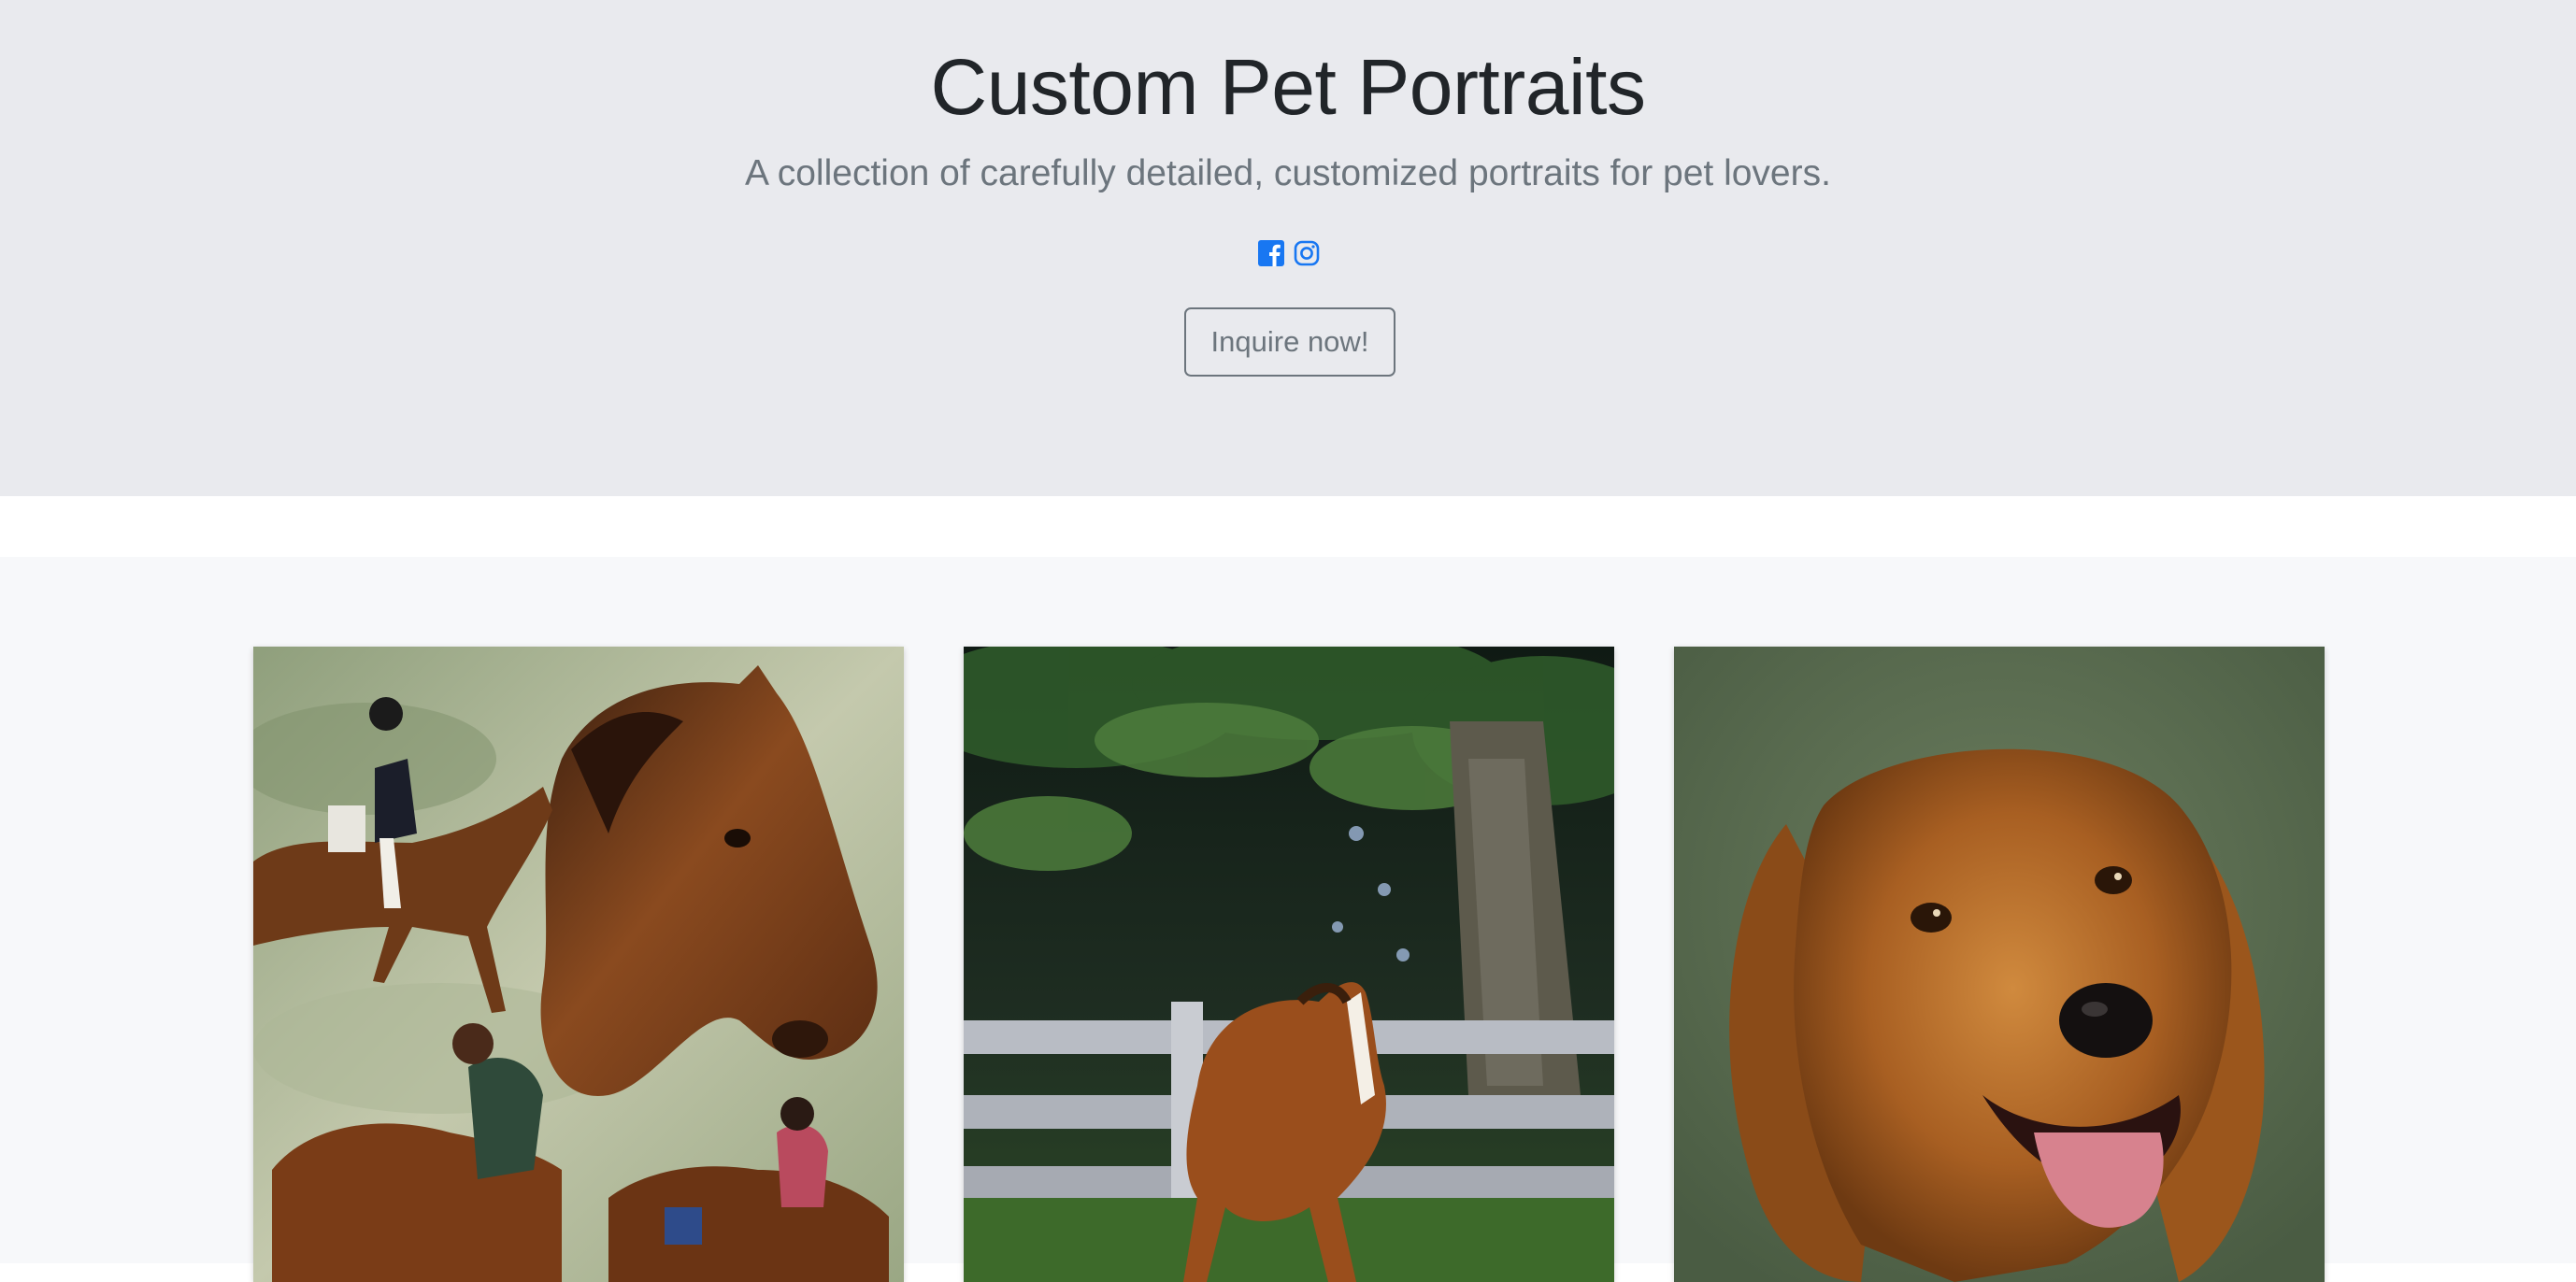  I want to click on portrait-card-golden-retriever, so click(1999, 964).